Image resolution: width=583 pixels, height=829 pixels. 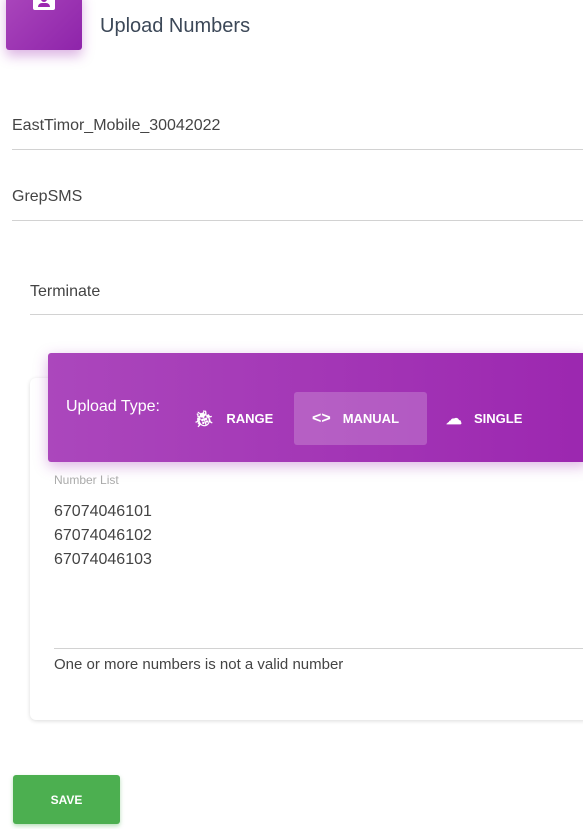 What do you see at coordinates (318, 648) in the screenshot?
I see `number-list-underline` at bounding box center [318, 648].